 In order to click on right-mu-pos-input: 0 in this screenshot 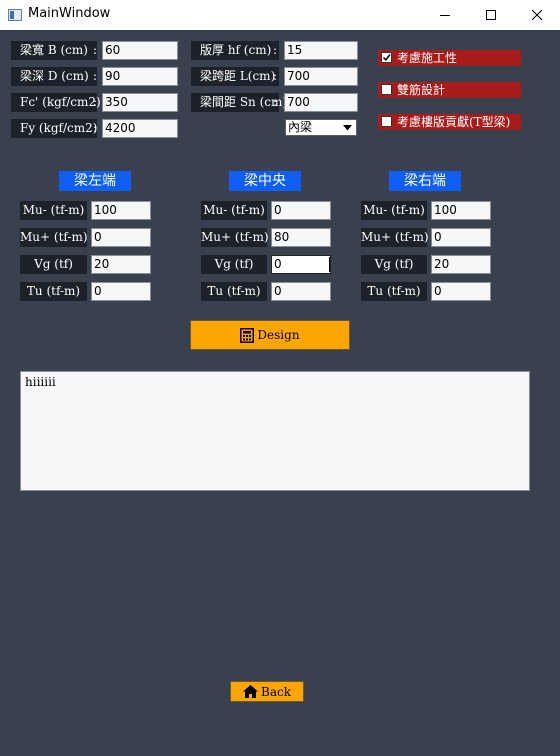, I will do `click(461, 237)`.